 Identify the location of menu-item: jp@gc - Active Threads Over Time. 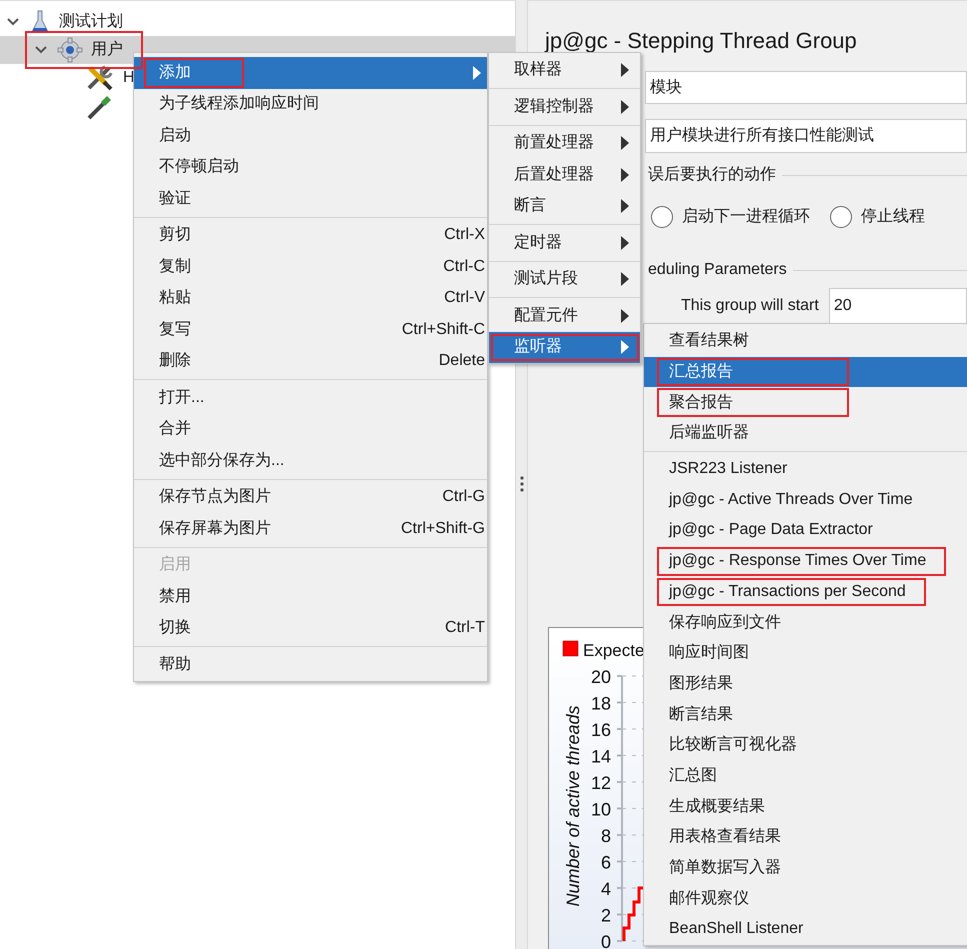
(805, 500).